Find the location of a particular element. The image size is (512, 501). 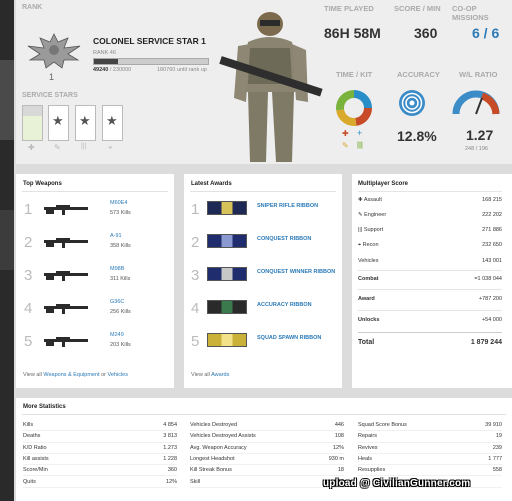

score-min-label: SCORE / MIN is located at coordinates (417, 8).